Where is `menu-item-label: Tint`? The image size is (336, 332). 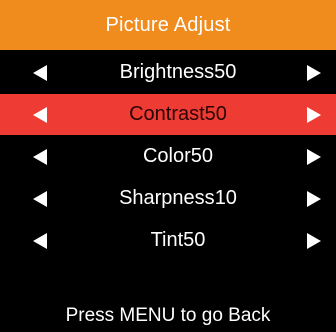 menu-item-label: Tint is located at coordinates (167, 240).